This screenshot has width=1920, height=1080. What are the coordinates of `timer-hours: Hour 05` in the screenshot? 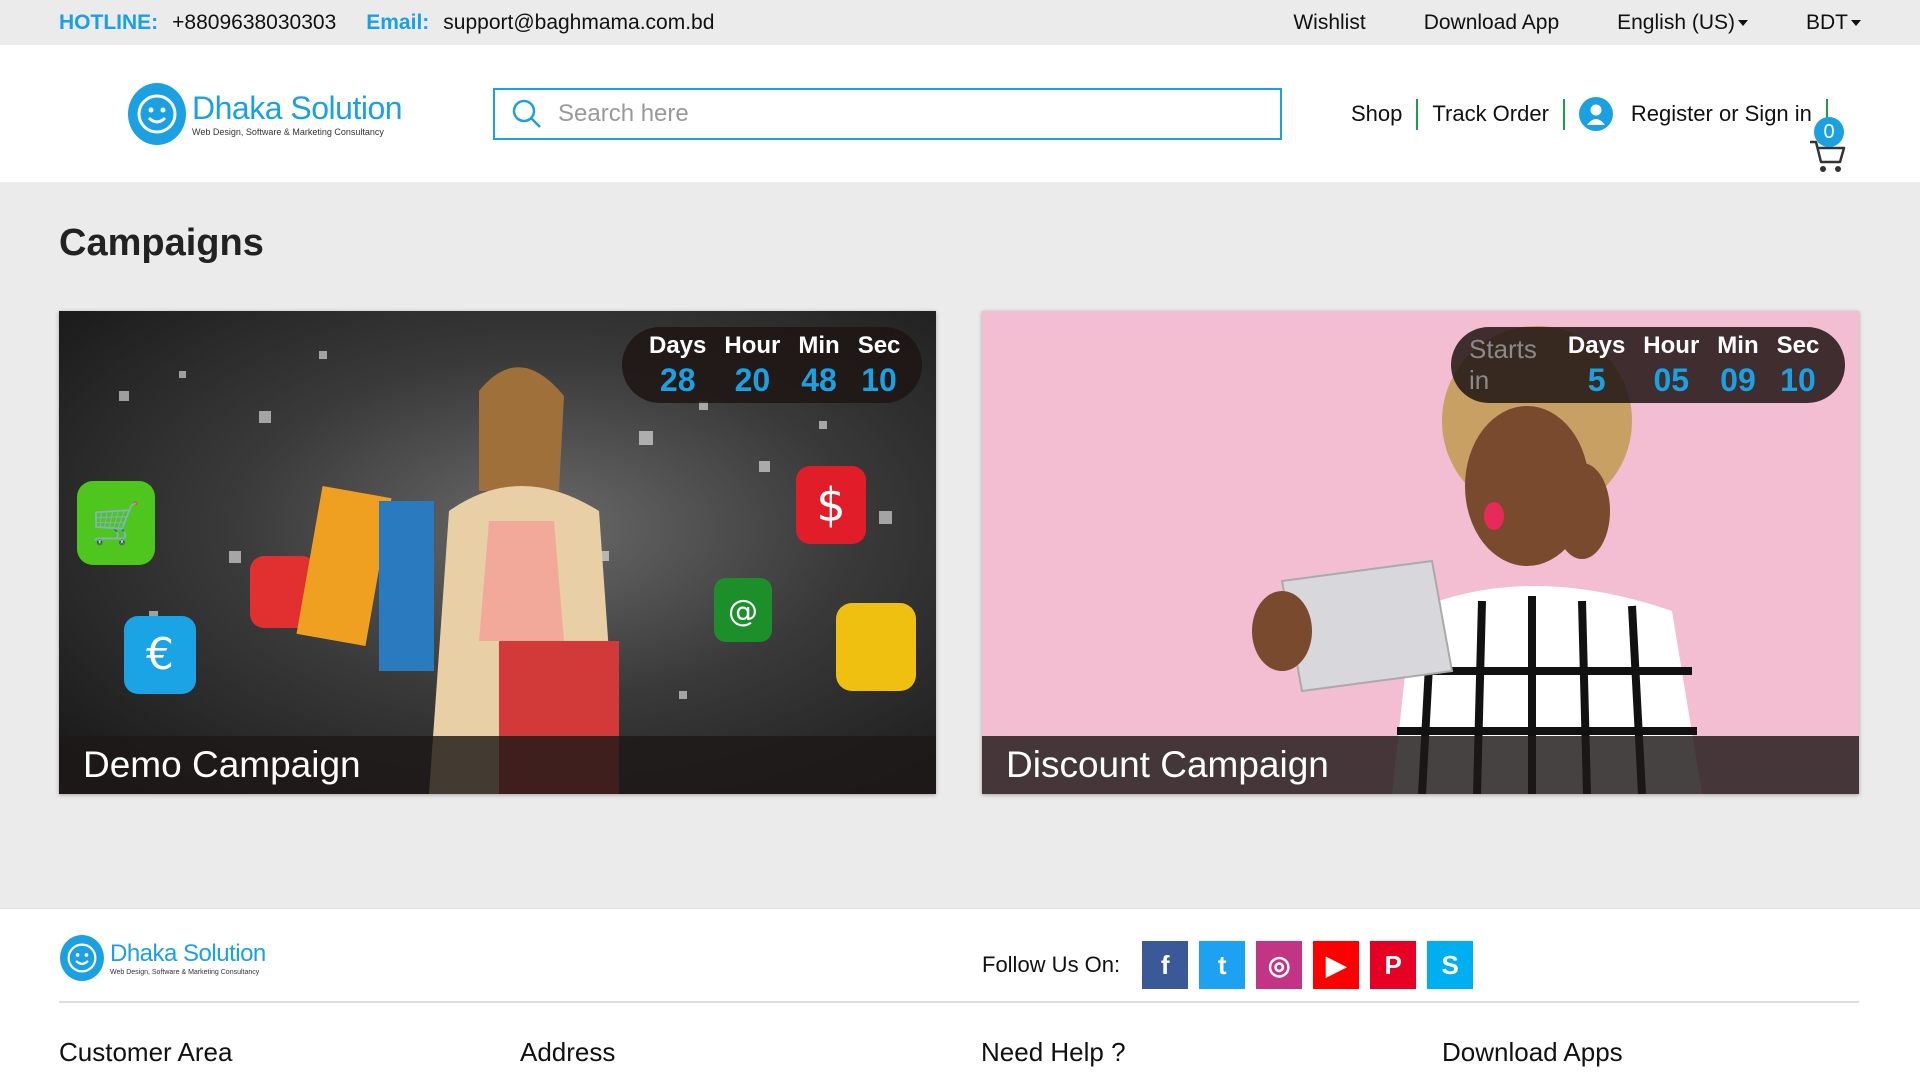 It's located at (1671, 365).